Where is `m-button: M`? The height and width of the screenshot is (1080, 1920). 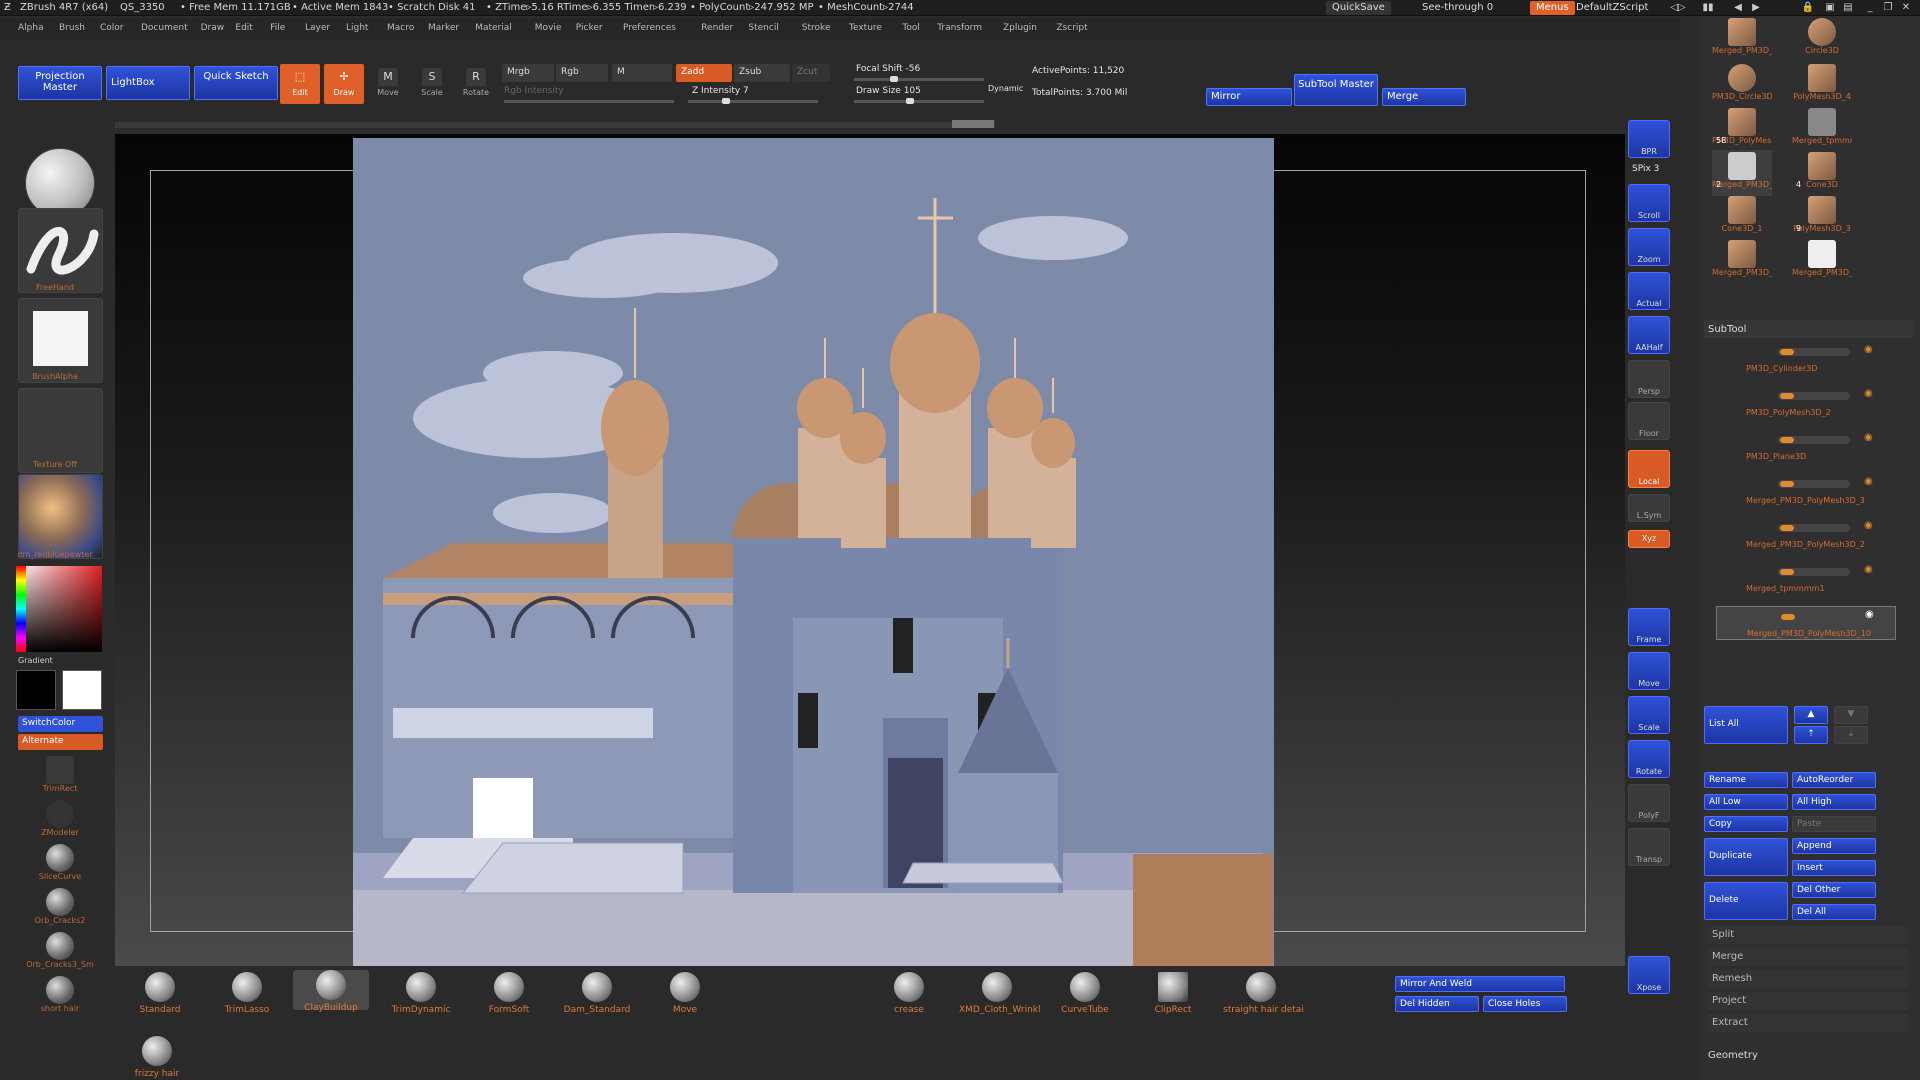 m-button: M is located at coordinates (642, 73).